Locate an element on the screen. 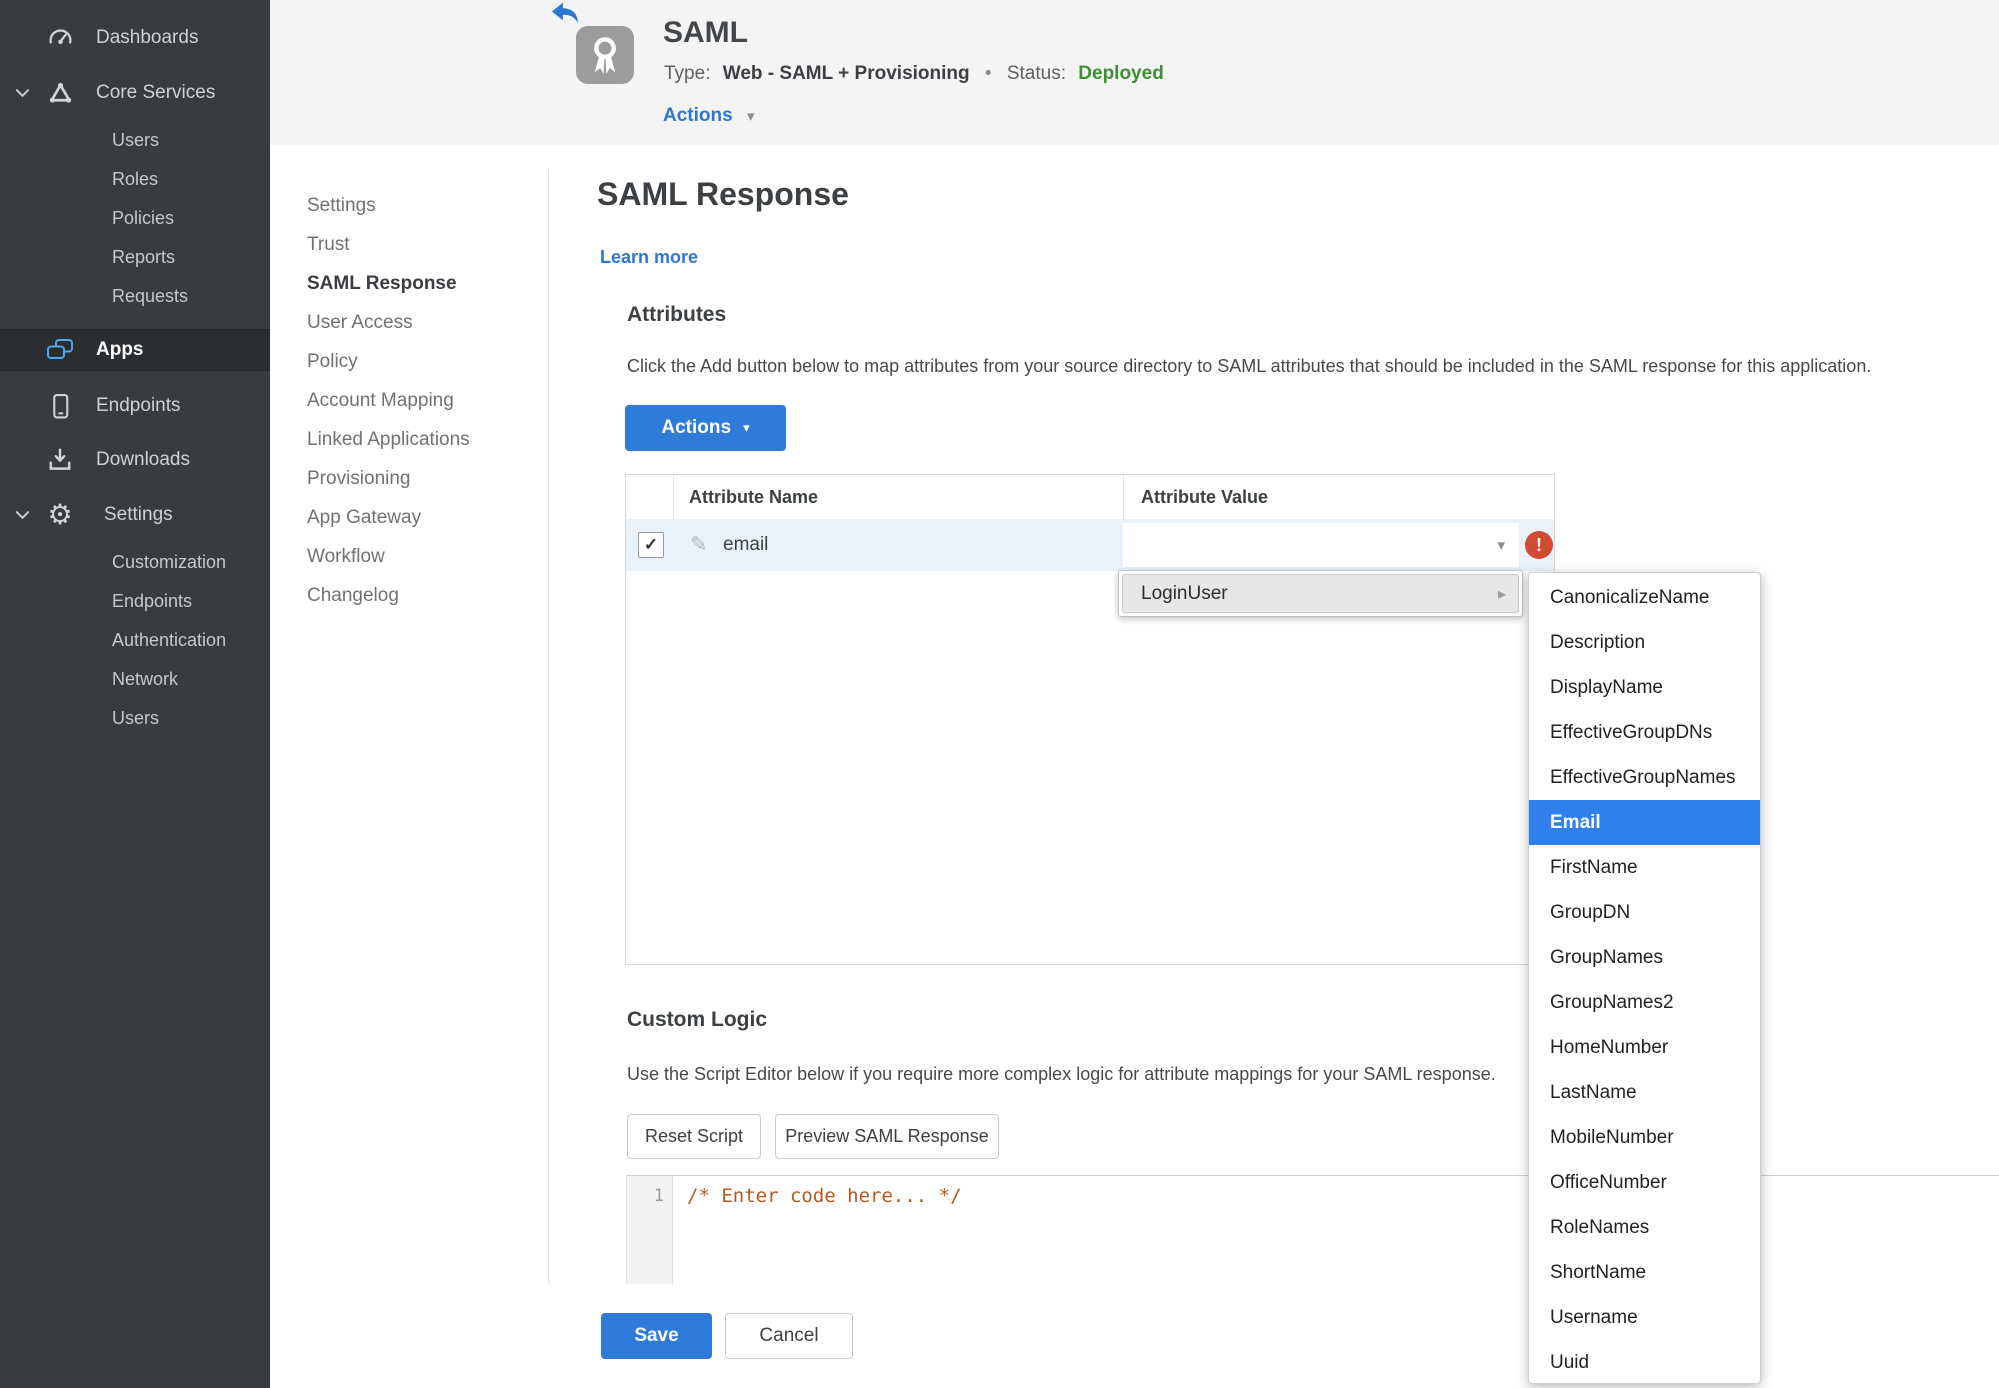  tab-changelog: Changelog is located at coordinates (417, 595).